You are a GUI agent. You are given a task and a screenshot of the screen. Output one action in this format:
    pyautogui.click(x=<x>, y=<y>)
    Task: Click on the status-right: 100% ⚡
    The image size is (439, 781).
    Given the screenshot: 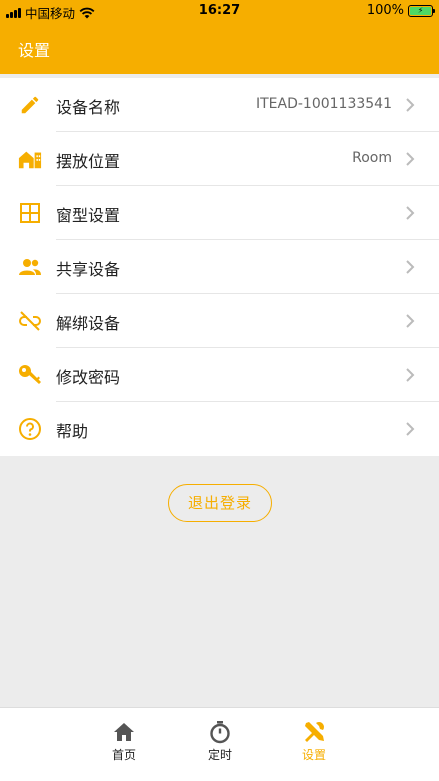 What is the action you would take?
    pyautogui.click(x=400, y=10)
    